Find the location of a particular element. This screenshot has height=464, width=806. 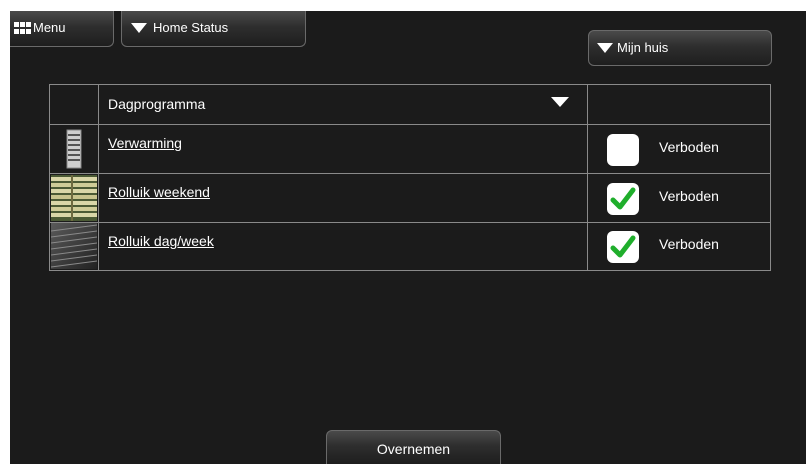

table-row: Rolluik dag/week Verboden is located at coordinates (410, 246).